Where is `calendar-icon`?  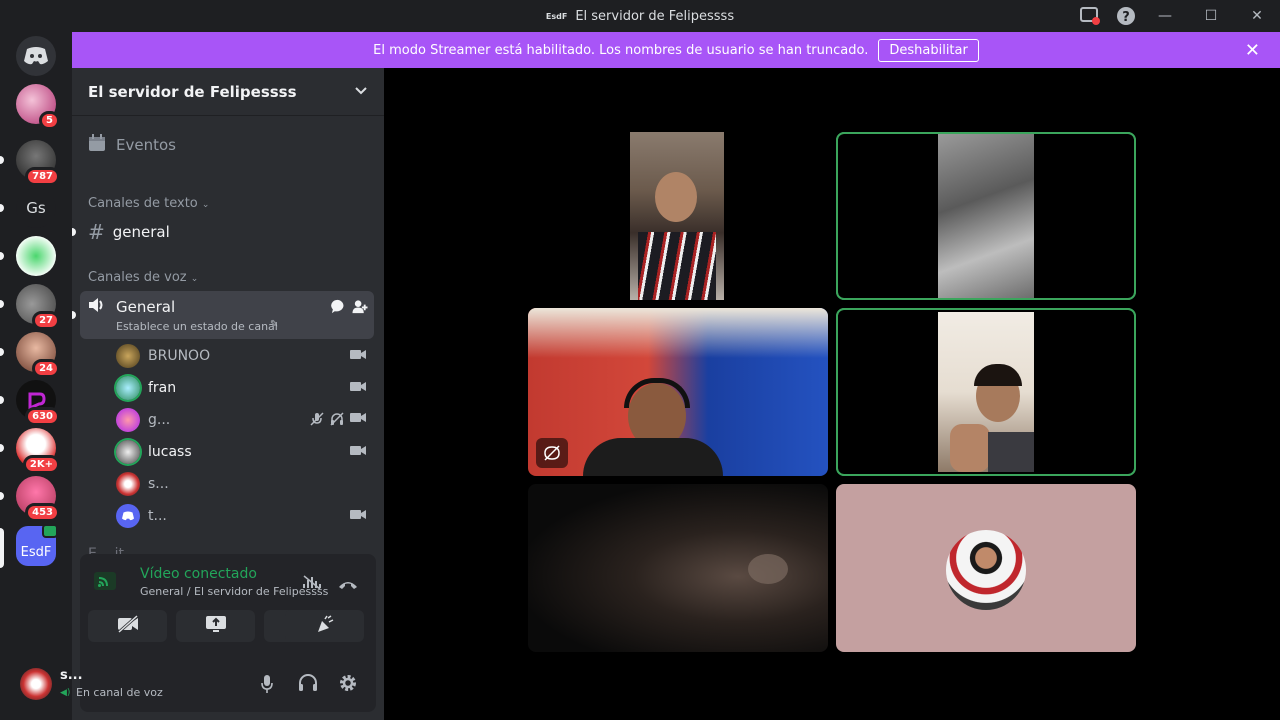
calendar-icon is located at coordinates (97, 145).